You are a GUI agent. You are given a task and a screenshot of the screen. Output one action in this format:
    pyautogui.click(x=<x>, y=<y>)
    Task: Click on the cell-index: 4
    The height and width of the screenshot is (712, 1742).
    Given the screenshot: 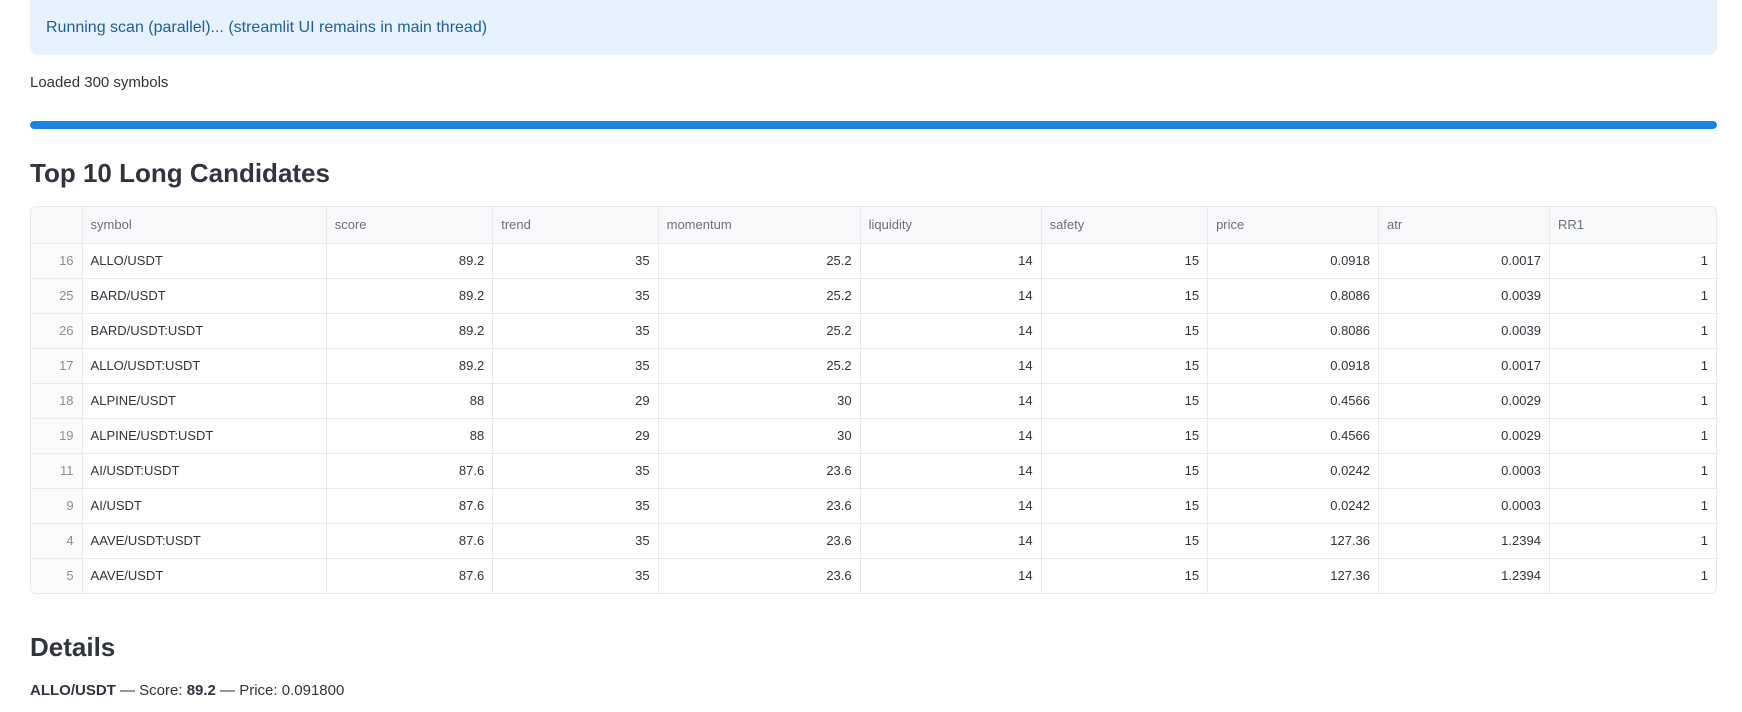 What is the action you would take?
    pyautogui.click(x=57, y=541)
    